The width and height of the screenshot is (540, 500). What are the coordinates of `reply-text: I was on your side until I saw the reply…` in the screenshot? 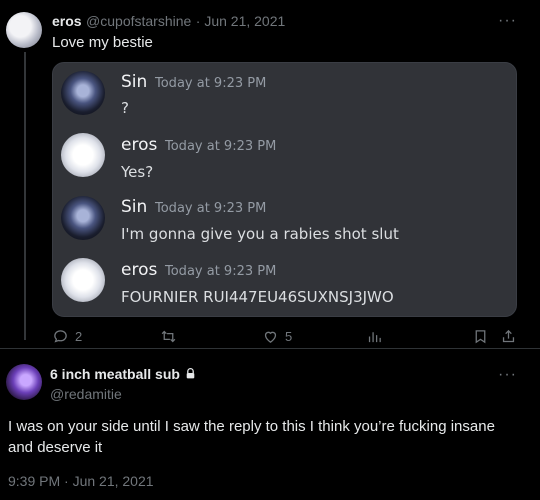 It's located at (273, 437).